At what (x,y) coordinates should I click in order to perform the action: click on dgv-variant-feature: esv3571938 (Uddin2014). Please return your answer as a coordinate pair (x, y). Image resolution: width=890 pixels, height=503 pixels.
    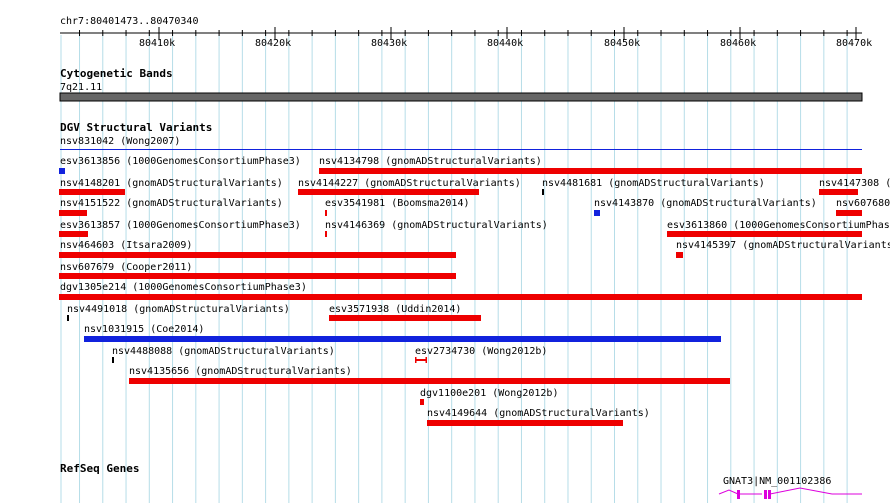
    Looking at the image, I should click on (405, 312).